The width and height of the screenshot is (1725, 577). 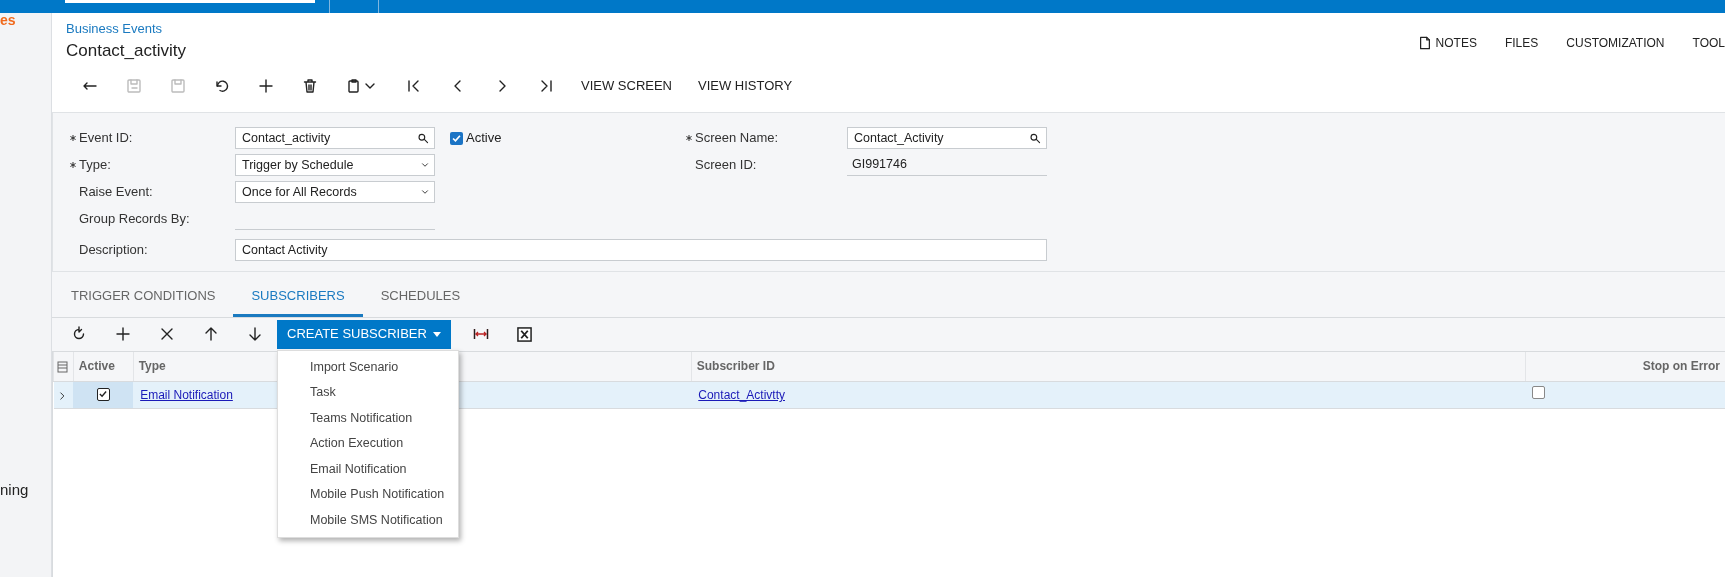 What do you see at coordinates (116, 192) in the screenshot?
I see `field-label: Raise Event:` at bounding box center [116, 192].